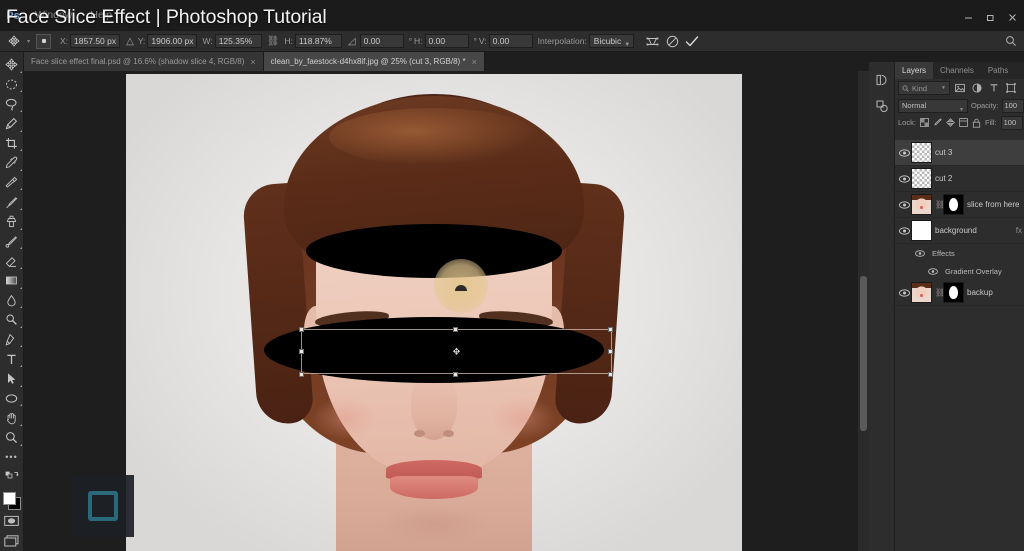  I want to click on transform-handle-top-right, so click(610, 329).